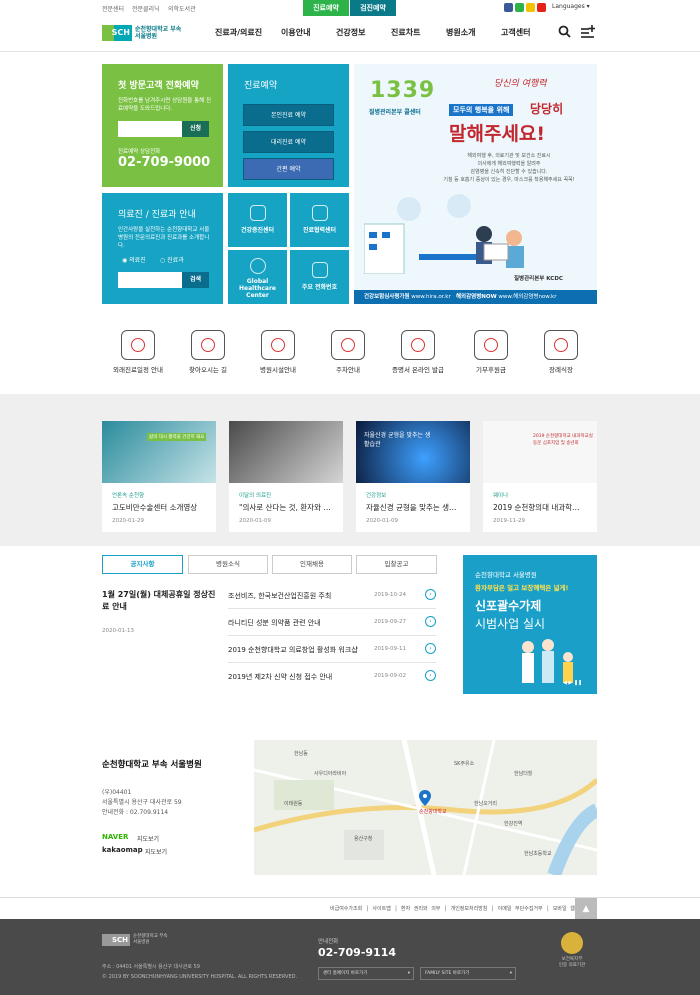 The height and width of the screenshot is (995, 700). What do you see at coordinates (508, 7) in the screenshot?
I see `facebook-icon` at bounding box center [508, 7].